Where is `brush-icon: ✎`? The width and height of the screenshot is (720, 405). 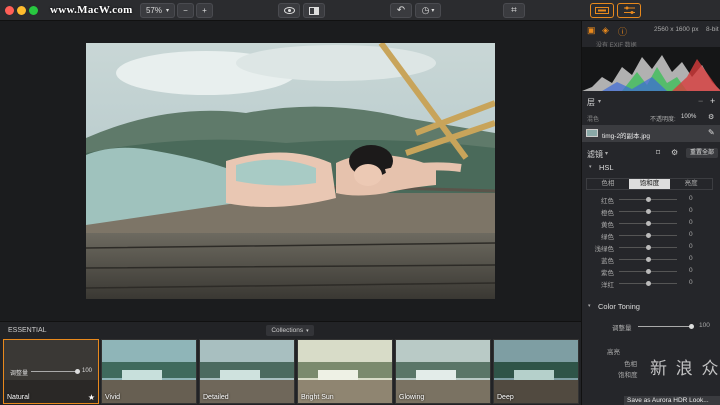
brush-icon: ✎ is located at coordinates (711, 132).